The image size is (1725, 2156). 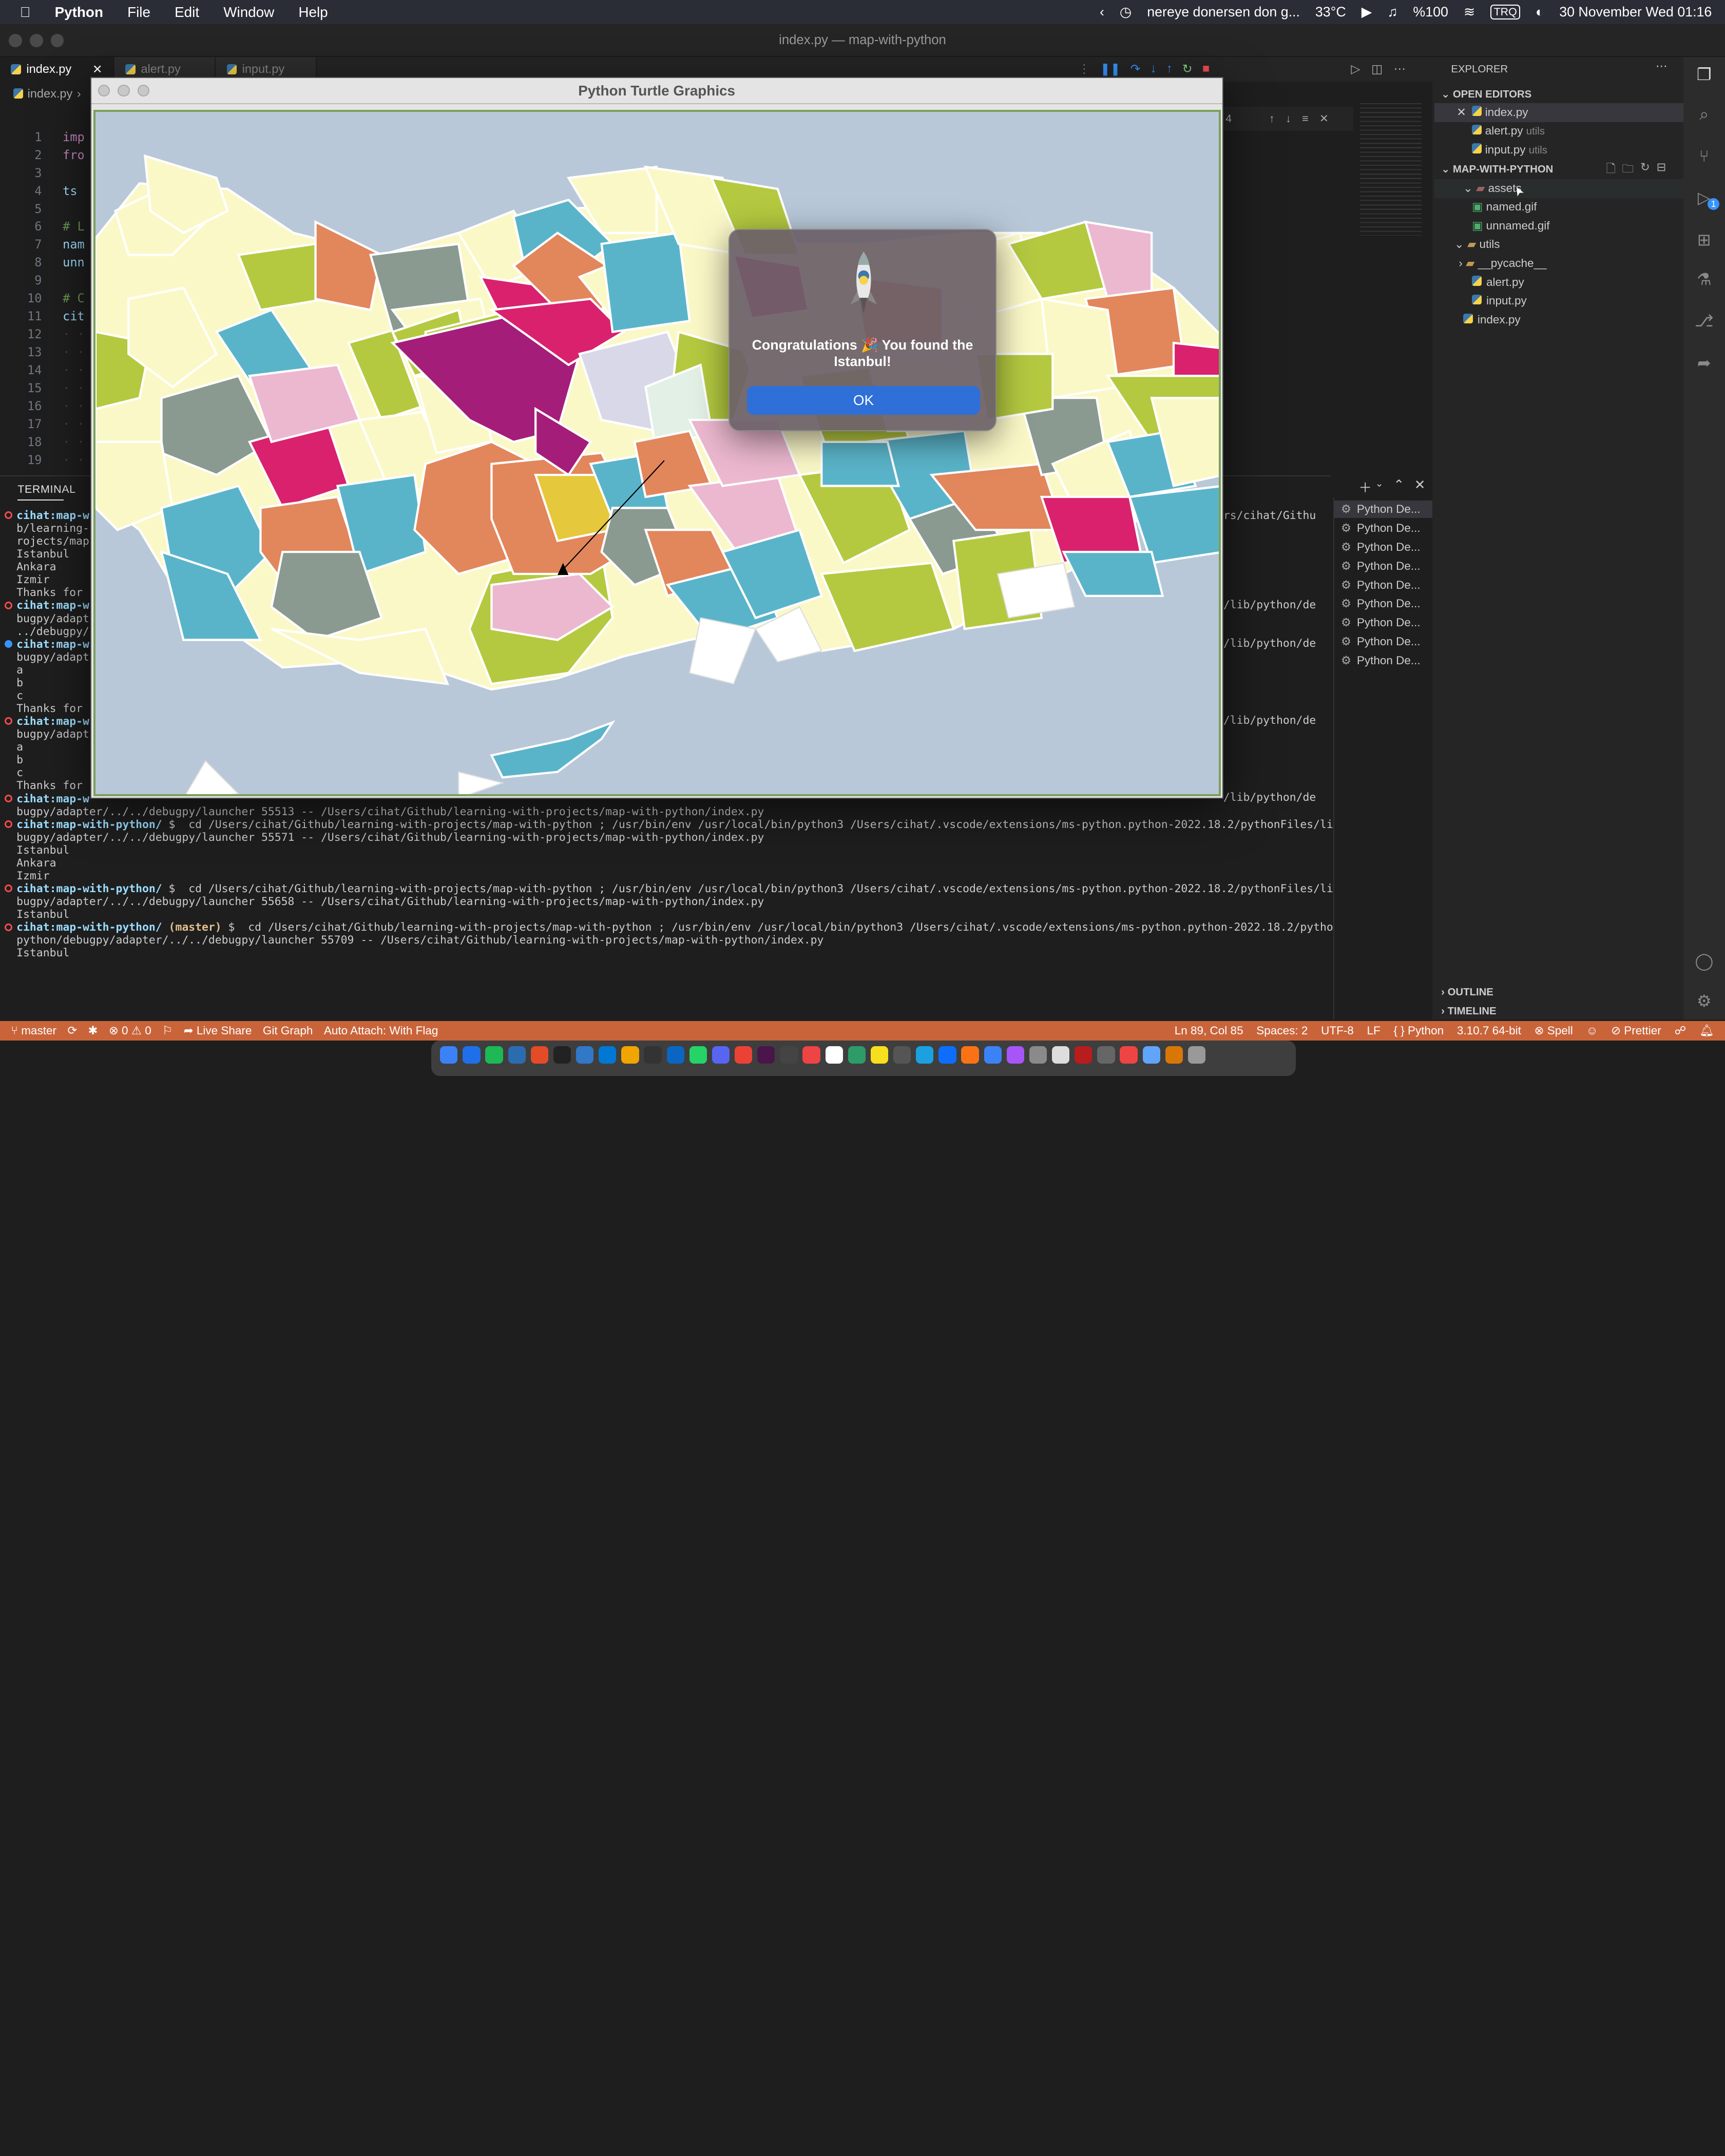 What do you see at coordinates (744, 1055) in the screenshot?
I see `dock-gmail-icon` at bounding box center [744, 1055].